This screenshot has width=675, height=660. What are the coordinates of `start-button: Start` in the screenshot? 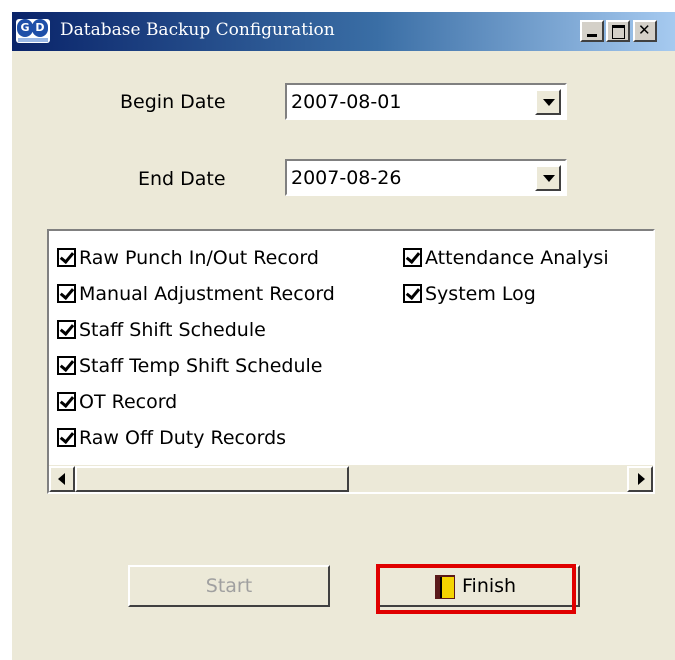 It's located at (229, 586).